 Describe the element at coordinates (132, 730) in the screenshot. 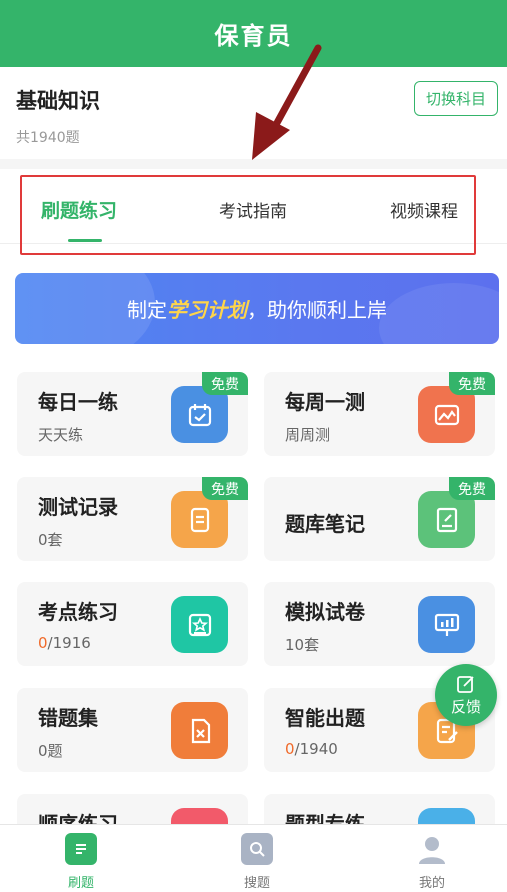

I see `card-wrong-questions: 错题集 0题` at that location.